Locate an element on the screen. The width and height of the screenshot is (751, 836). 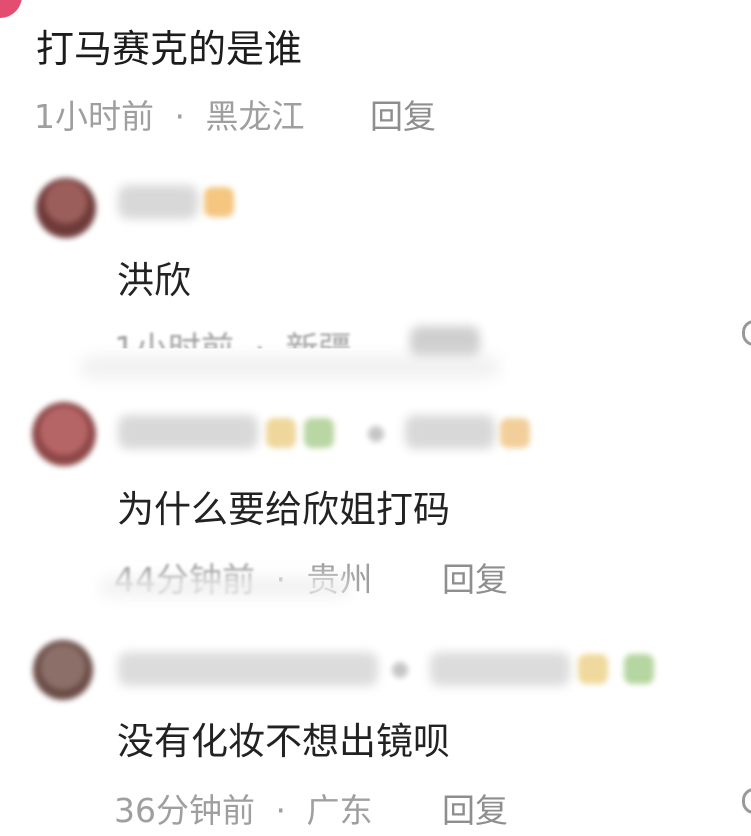
reply-reply-button is located at coordinates (445, 343).